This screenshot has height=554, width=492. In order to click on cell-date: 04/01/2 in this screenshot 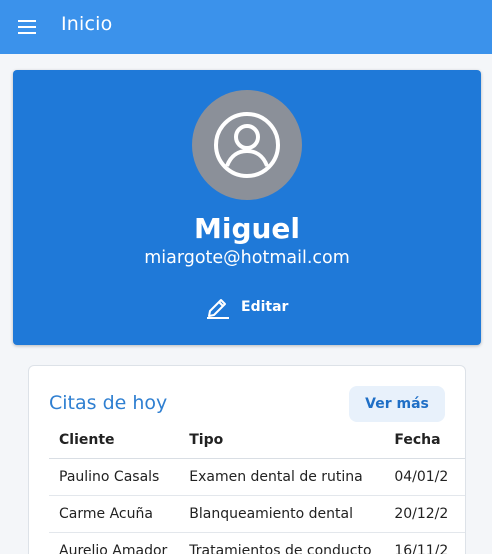, I will do `click(424, 477)`.